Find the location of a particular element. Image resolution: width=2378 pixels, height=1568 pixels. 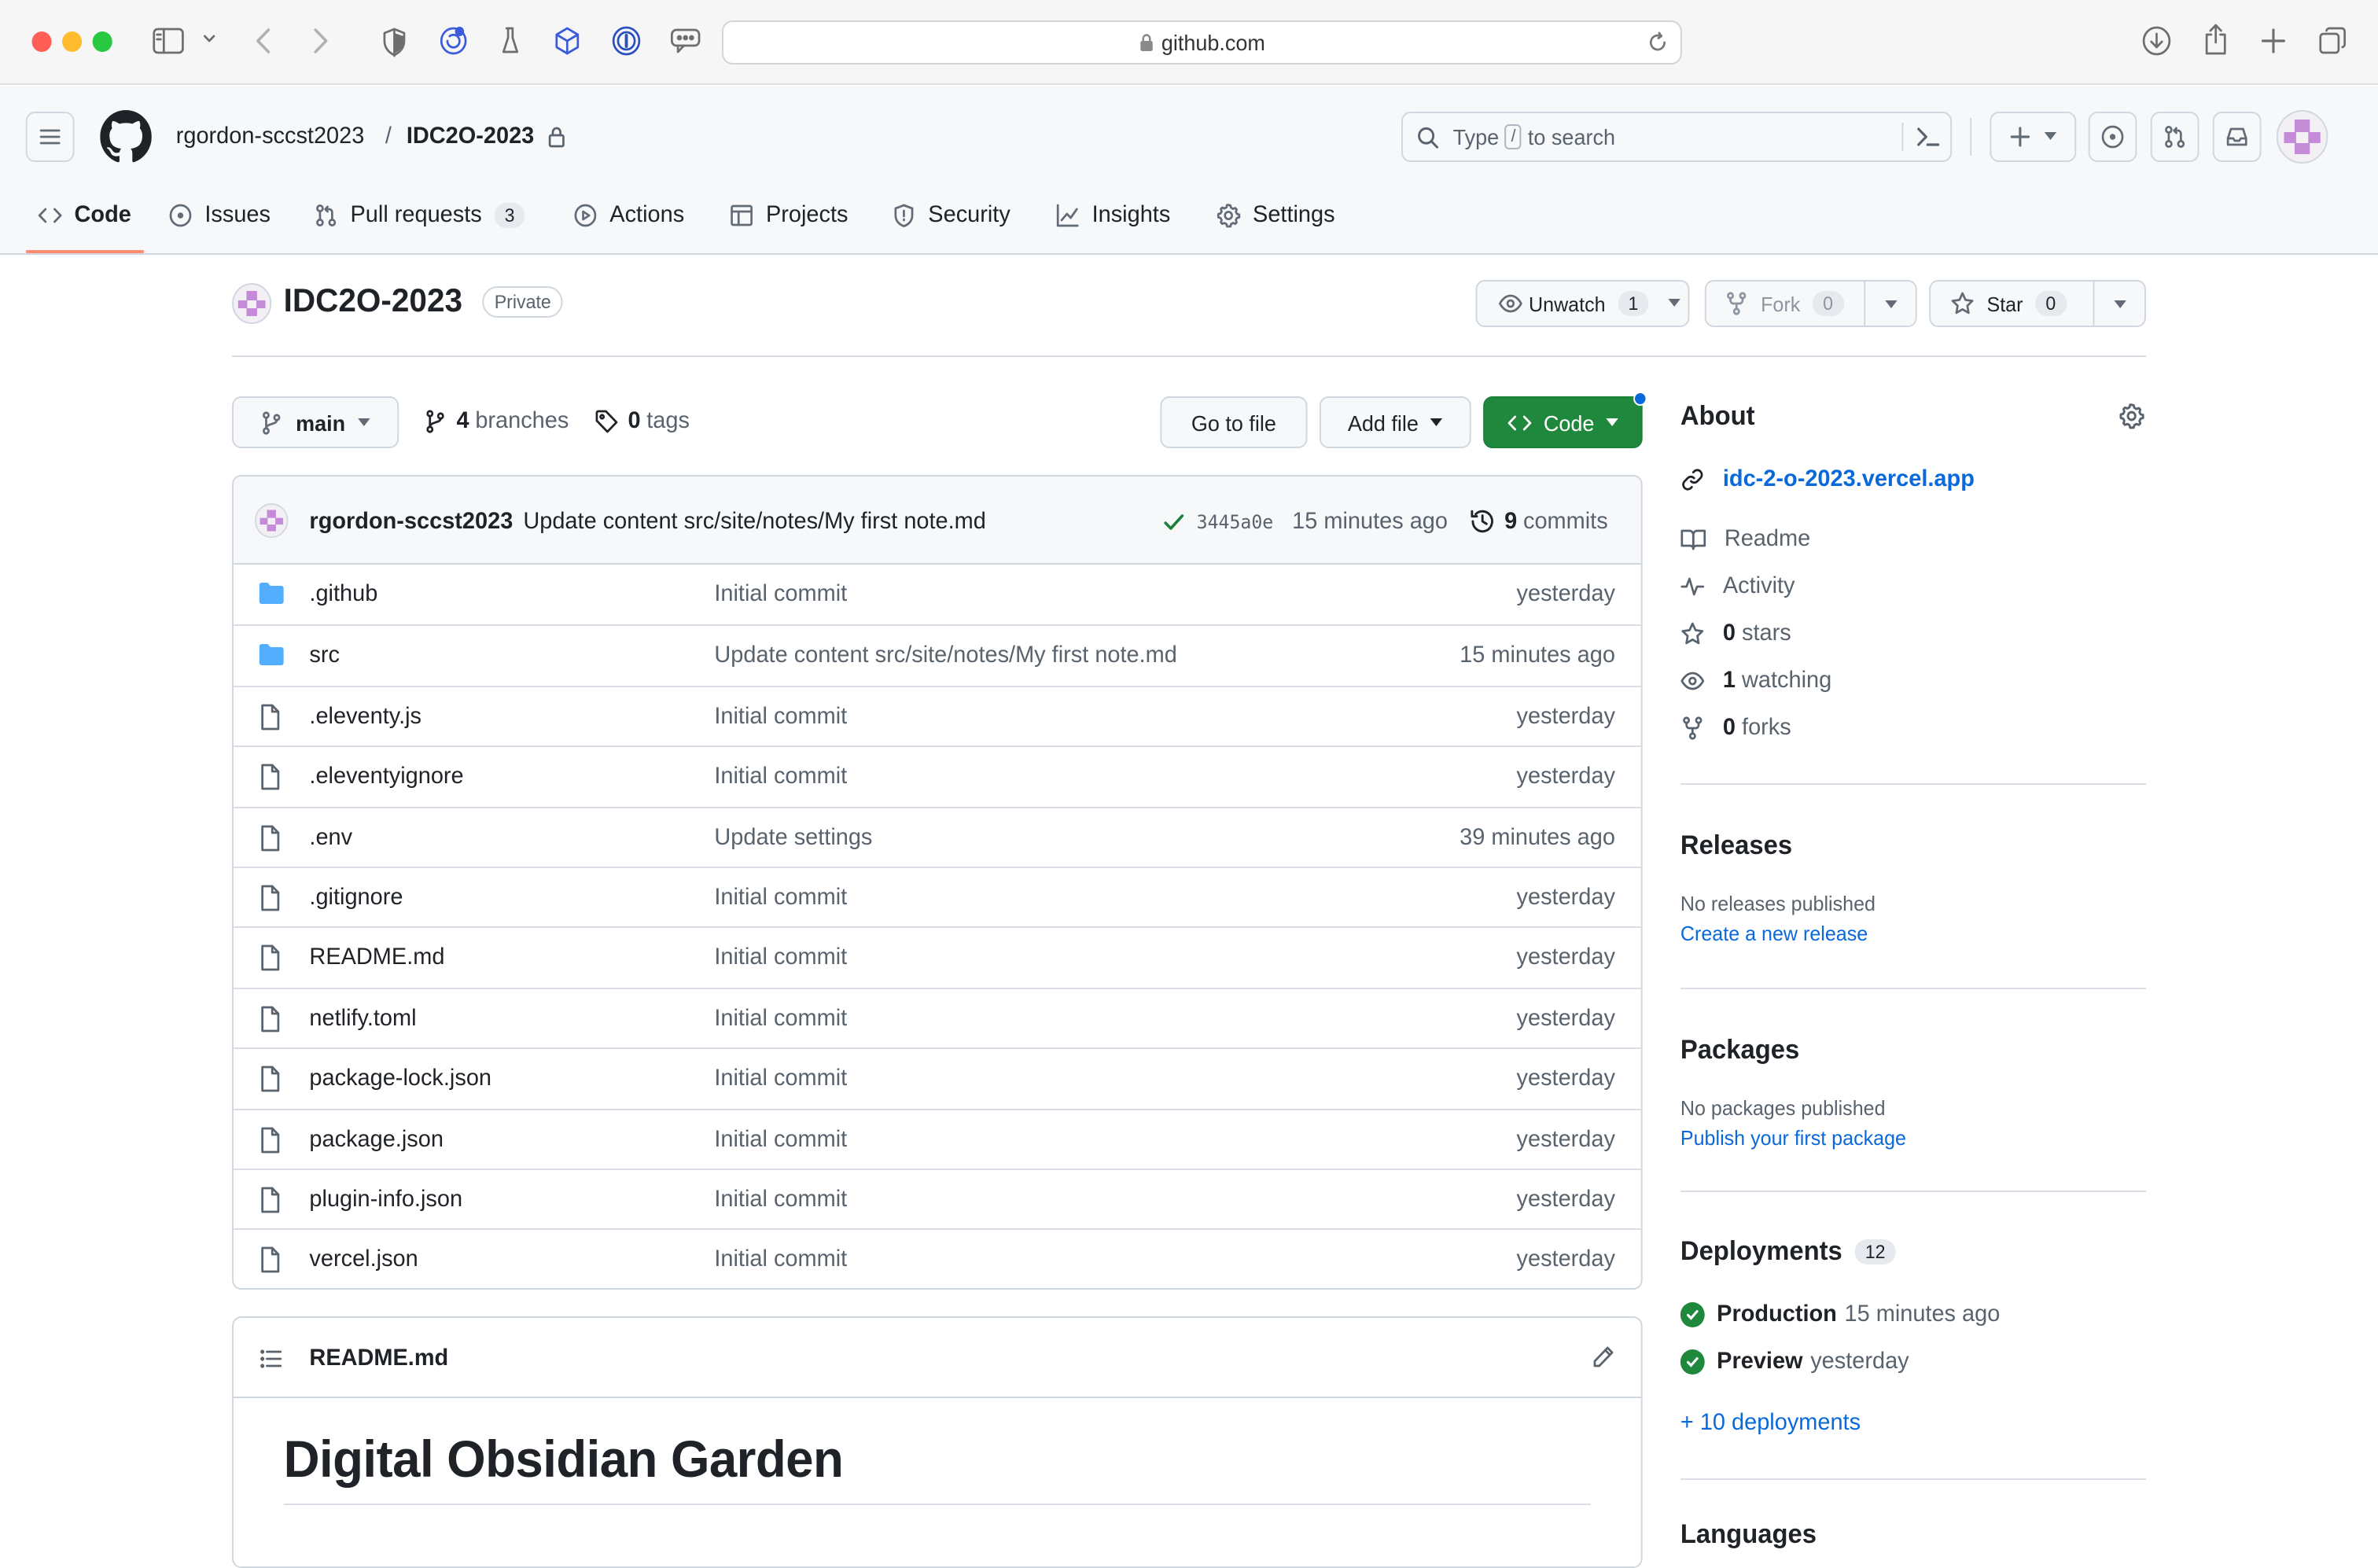

file-row: package-lock.json Initial commit yesterday is located at coordinates (937, 1077).